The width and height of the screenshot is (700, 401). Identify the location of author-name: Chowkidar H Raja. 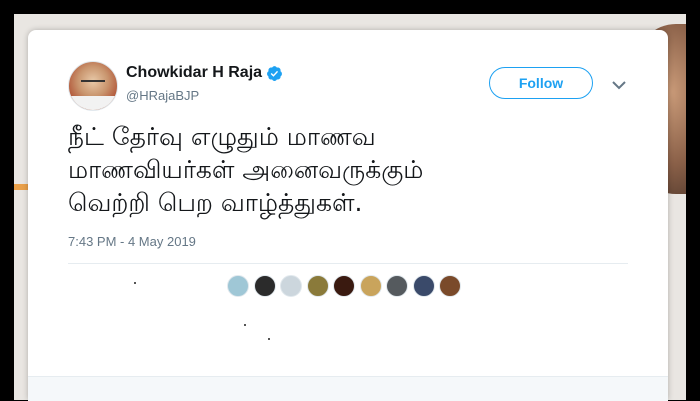
(194, 73).